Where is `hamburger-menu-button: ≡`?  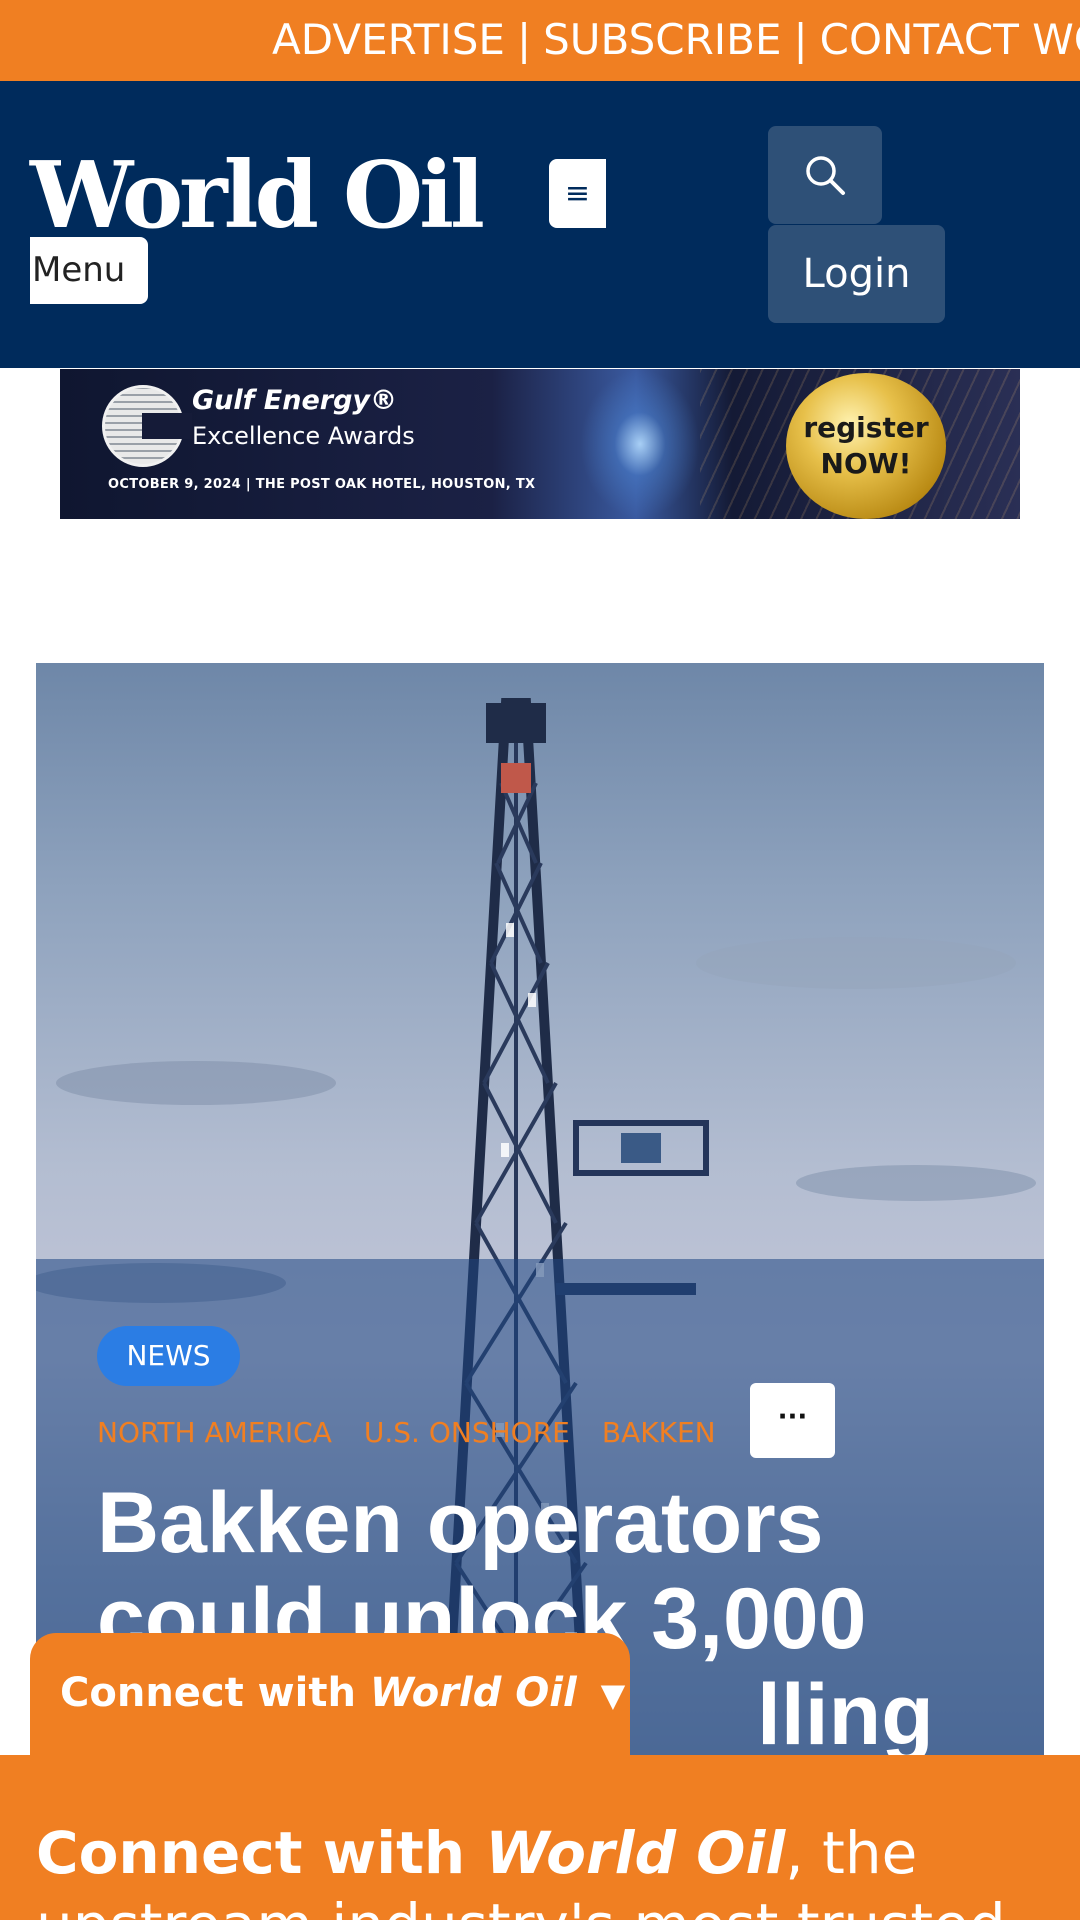
hamburger-menu-button: ≡ is located at coordinates (577, 193).